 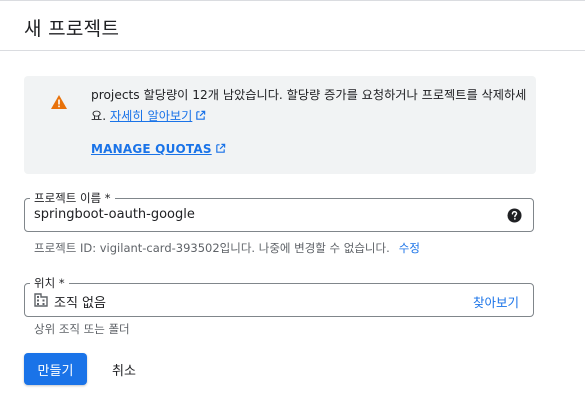 What do you see at coordinates (72, 29) in the screenshot?
I see `page-title: 새 프로젝트` at bounding box center [72, 29].